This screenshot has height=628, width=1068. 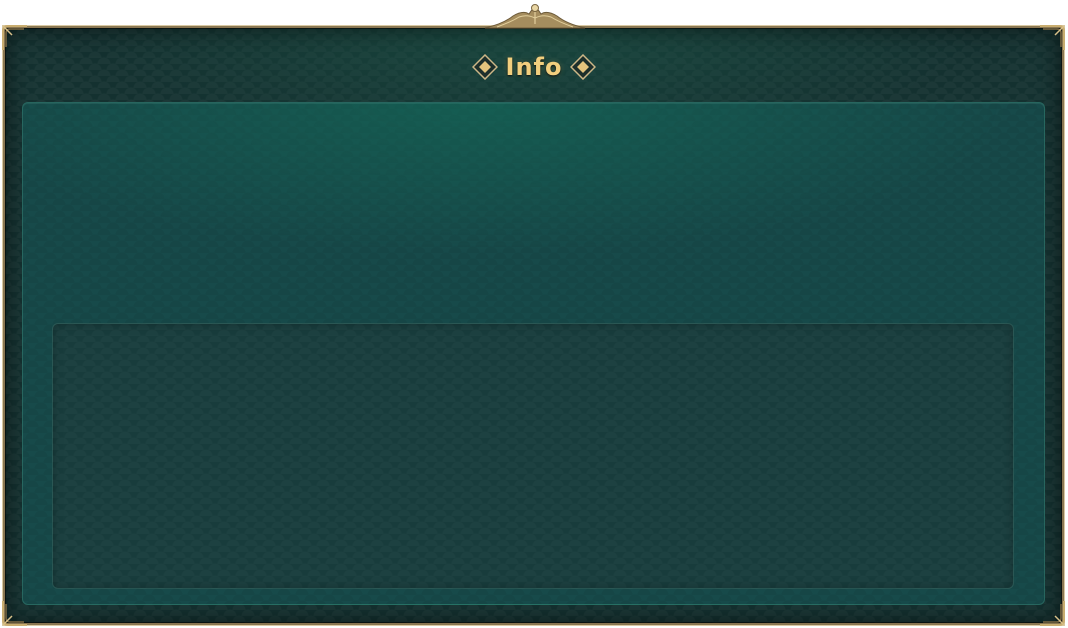 I want to click on title-row: Info, so click(x=534, y=67).